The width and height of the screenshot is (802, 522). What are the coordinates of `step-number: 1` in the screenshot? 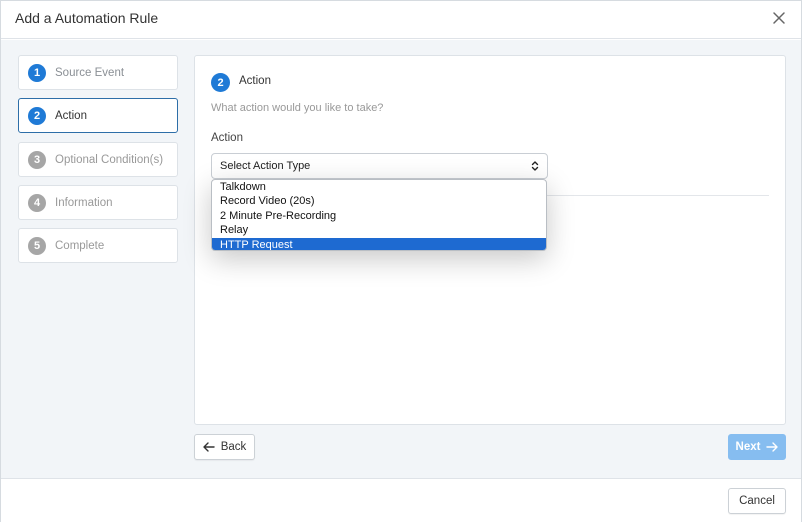 It's located at (37, 72).